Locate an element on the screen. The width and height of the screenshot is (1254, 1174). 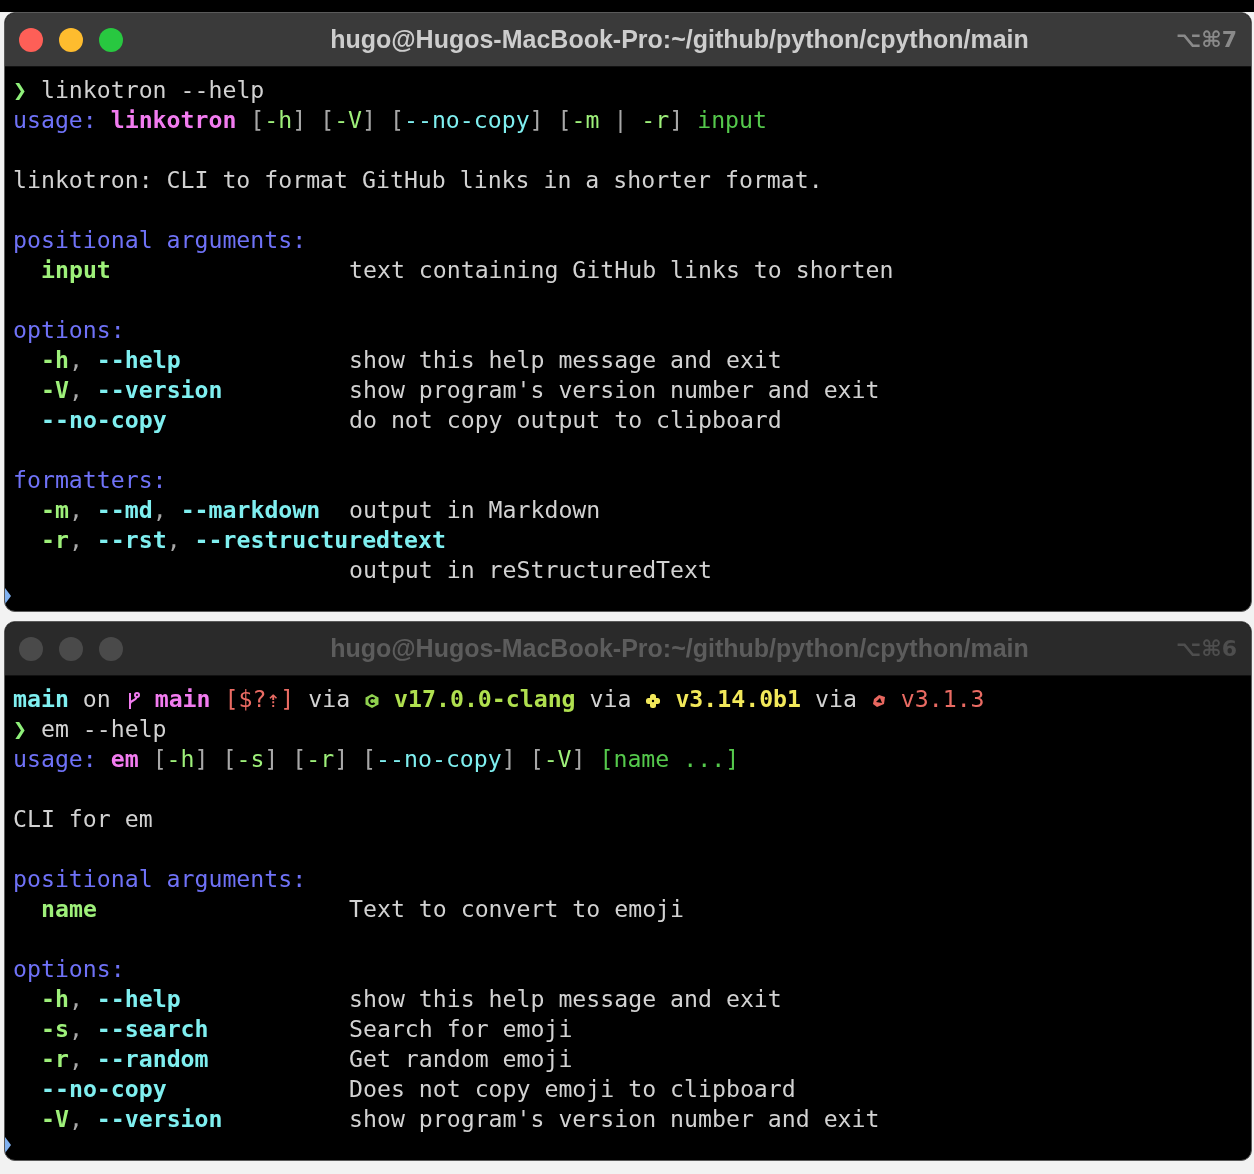
window-shortcut: ⌥⌘7 is located at coordinates (1206, 39).